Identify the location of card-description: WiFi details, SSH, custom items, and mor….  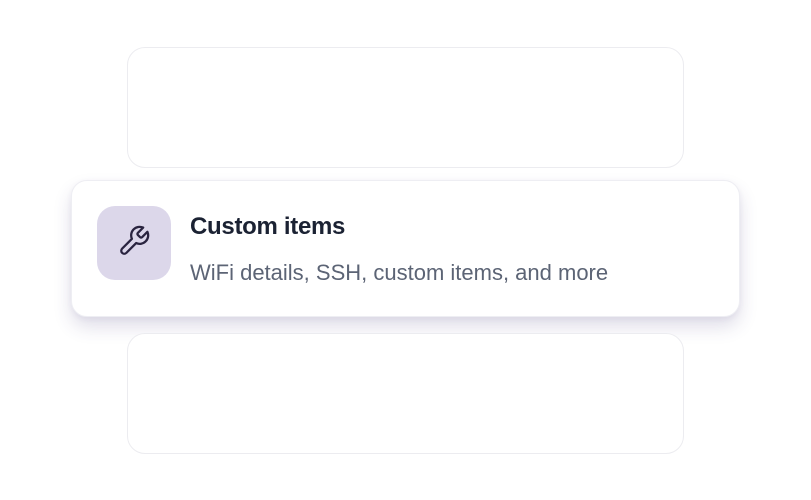
(399, 272).